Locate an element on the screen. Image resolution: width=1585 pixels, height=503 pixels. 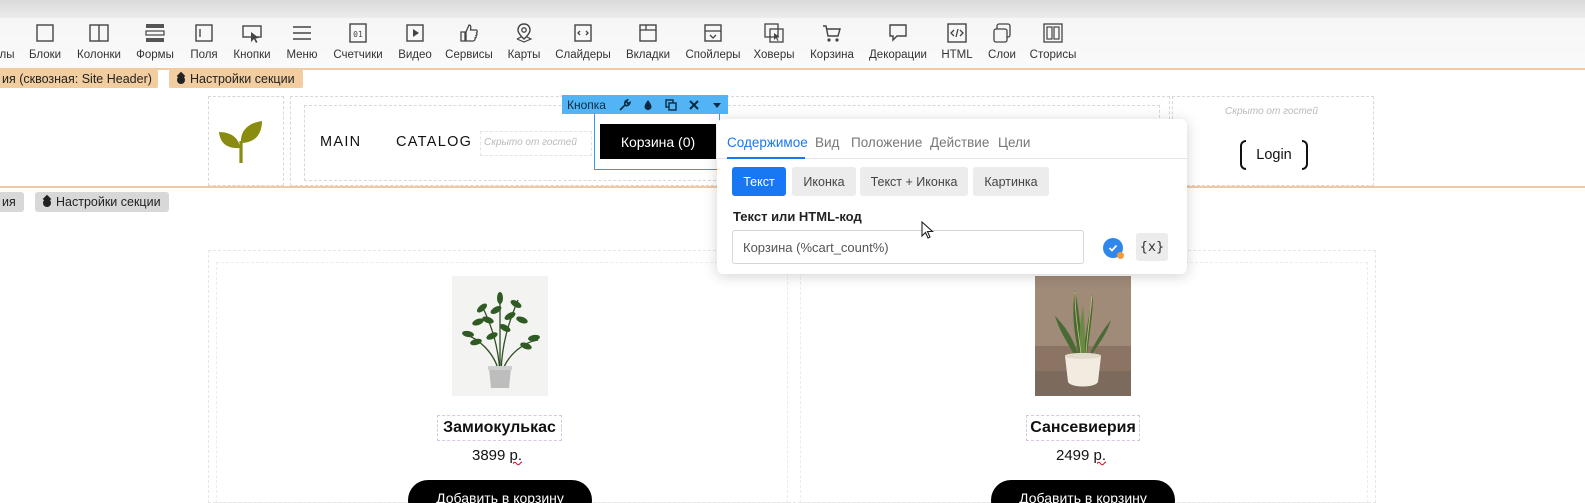
toolbar-item-html: HTML is located at coordinates (957, 43).